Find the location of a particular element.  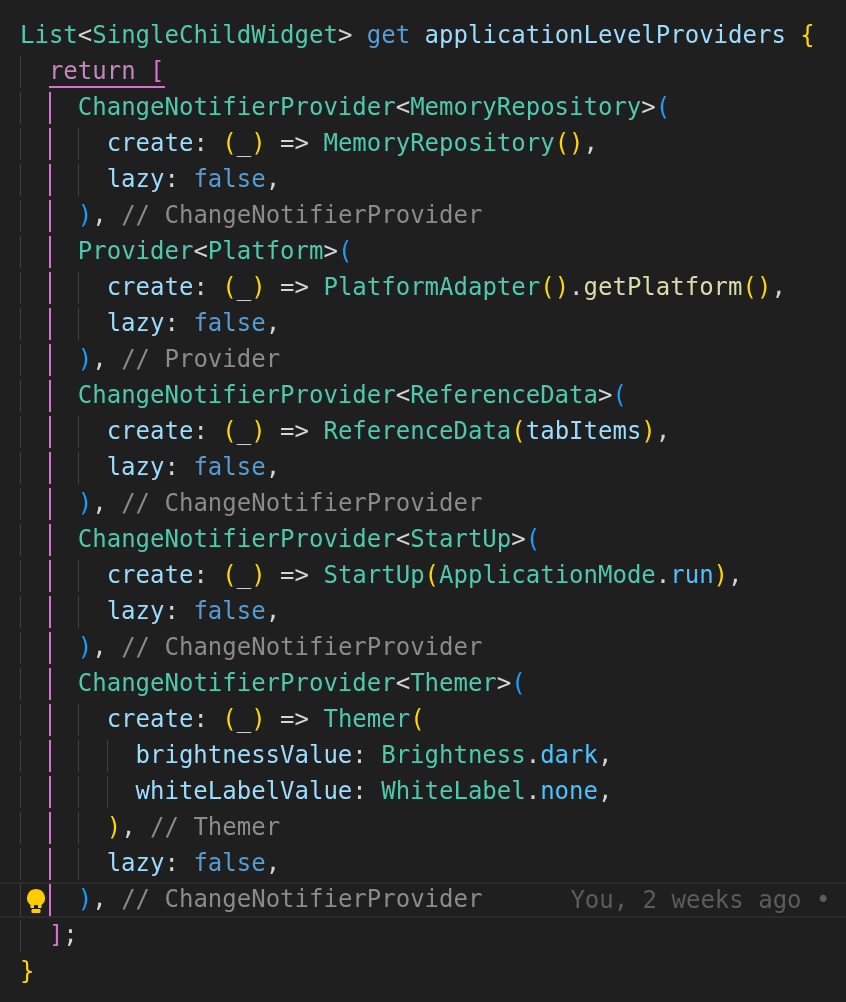

code-line: Provider<Platform>( is located at coordinates (215, 251).